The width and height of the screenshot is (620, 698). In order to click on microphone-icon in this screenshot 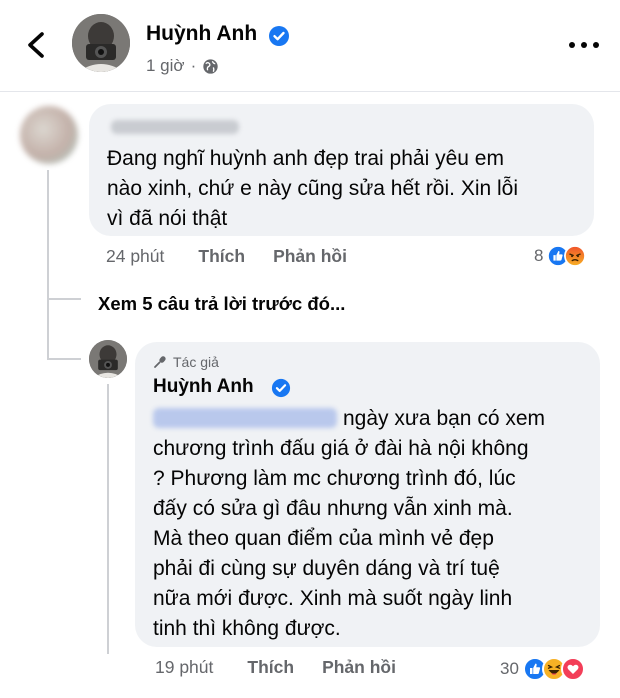, I will do `click(160, 362)`.